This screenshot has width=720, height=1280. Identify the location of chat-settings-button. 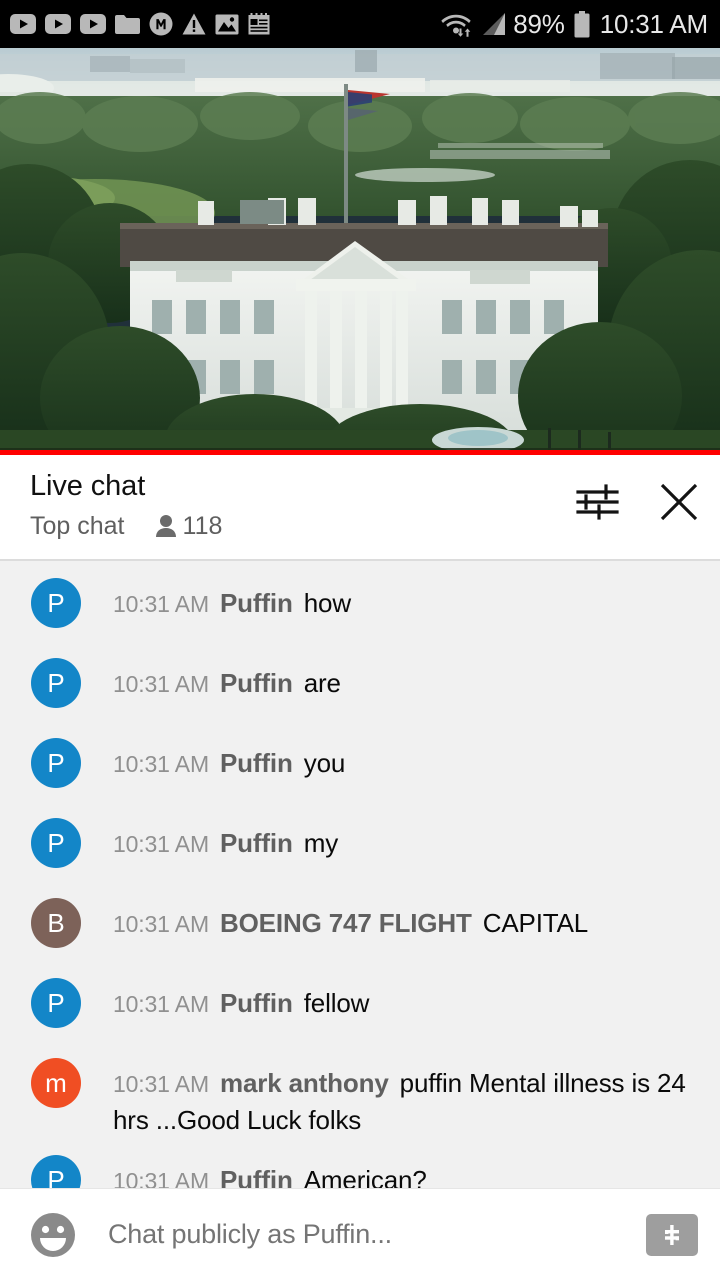
(597, 502).